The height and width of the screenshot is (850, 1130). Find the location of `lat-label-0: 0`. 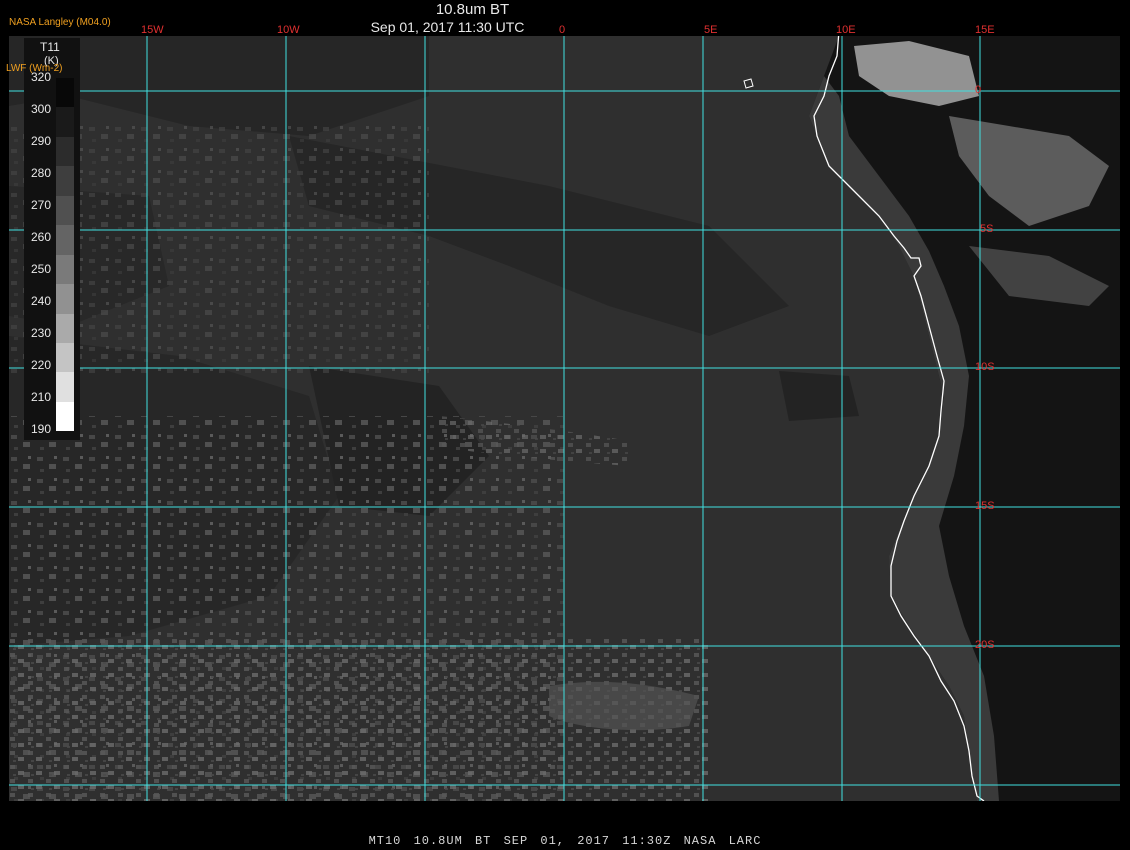

lat-label-0: 0 is located at coordinates (978, 90).